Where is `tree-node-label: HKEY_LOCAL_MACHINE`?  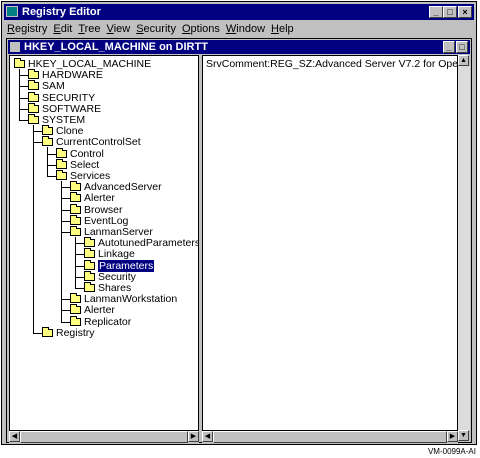 tree-node-label: HKEY_LOCAL_MACHINE is located at coordinates (90, 64).